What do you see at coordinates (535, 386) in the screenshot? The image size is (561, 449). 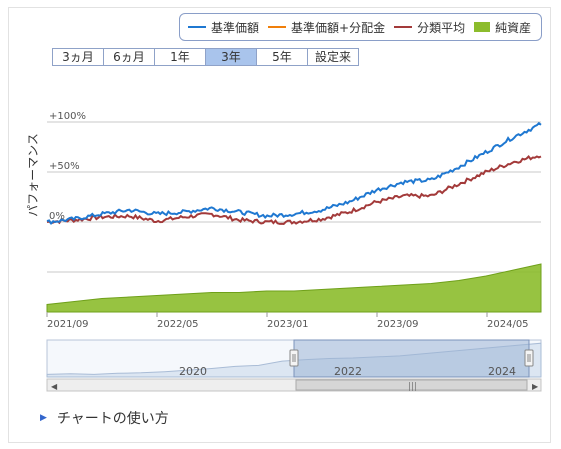 I see `scroll-right-icon: ▶` at bounding box center [535, 386].